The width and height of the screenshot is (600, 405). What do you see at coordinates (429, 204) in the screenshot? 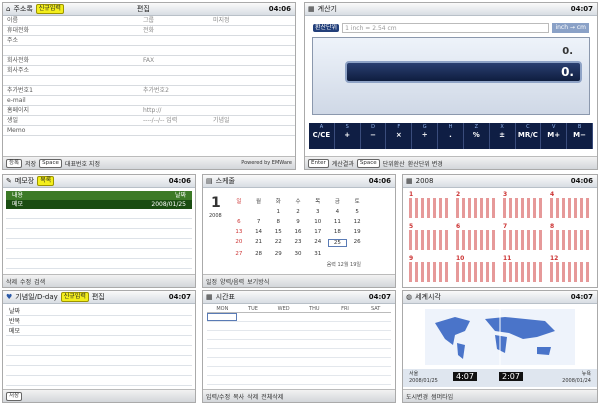
I see `month-block: 1` at bounding box center [429, 204].